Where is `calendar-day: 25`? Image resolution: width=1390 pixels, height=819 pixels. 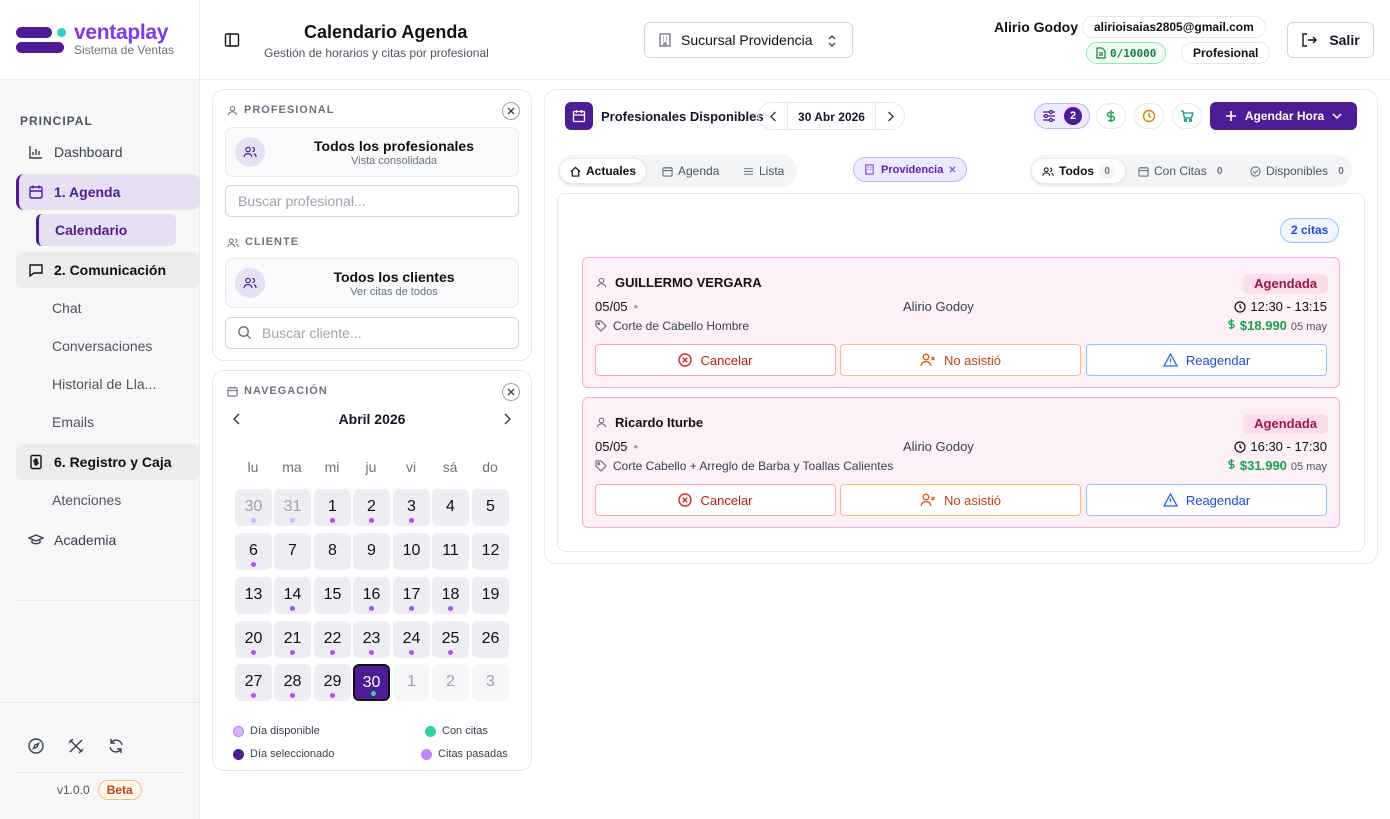
calendar-day: 25 is located at coordinates (450, 639).